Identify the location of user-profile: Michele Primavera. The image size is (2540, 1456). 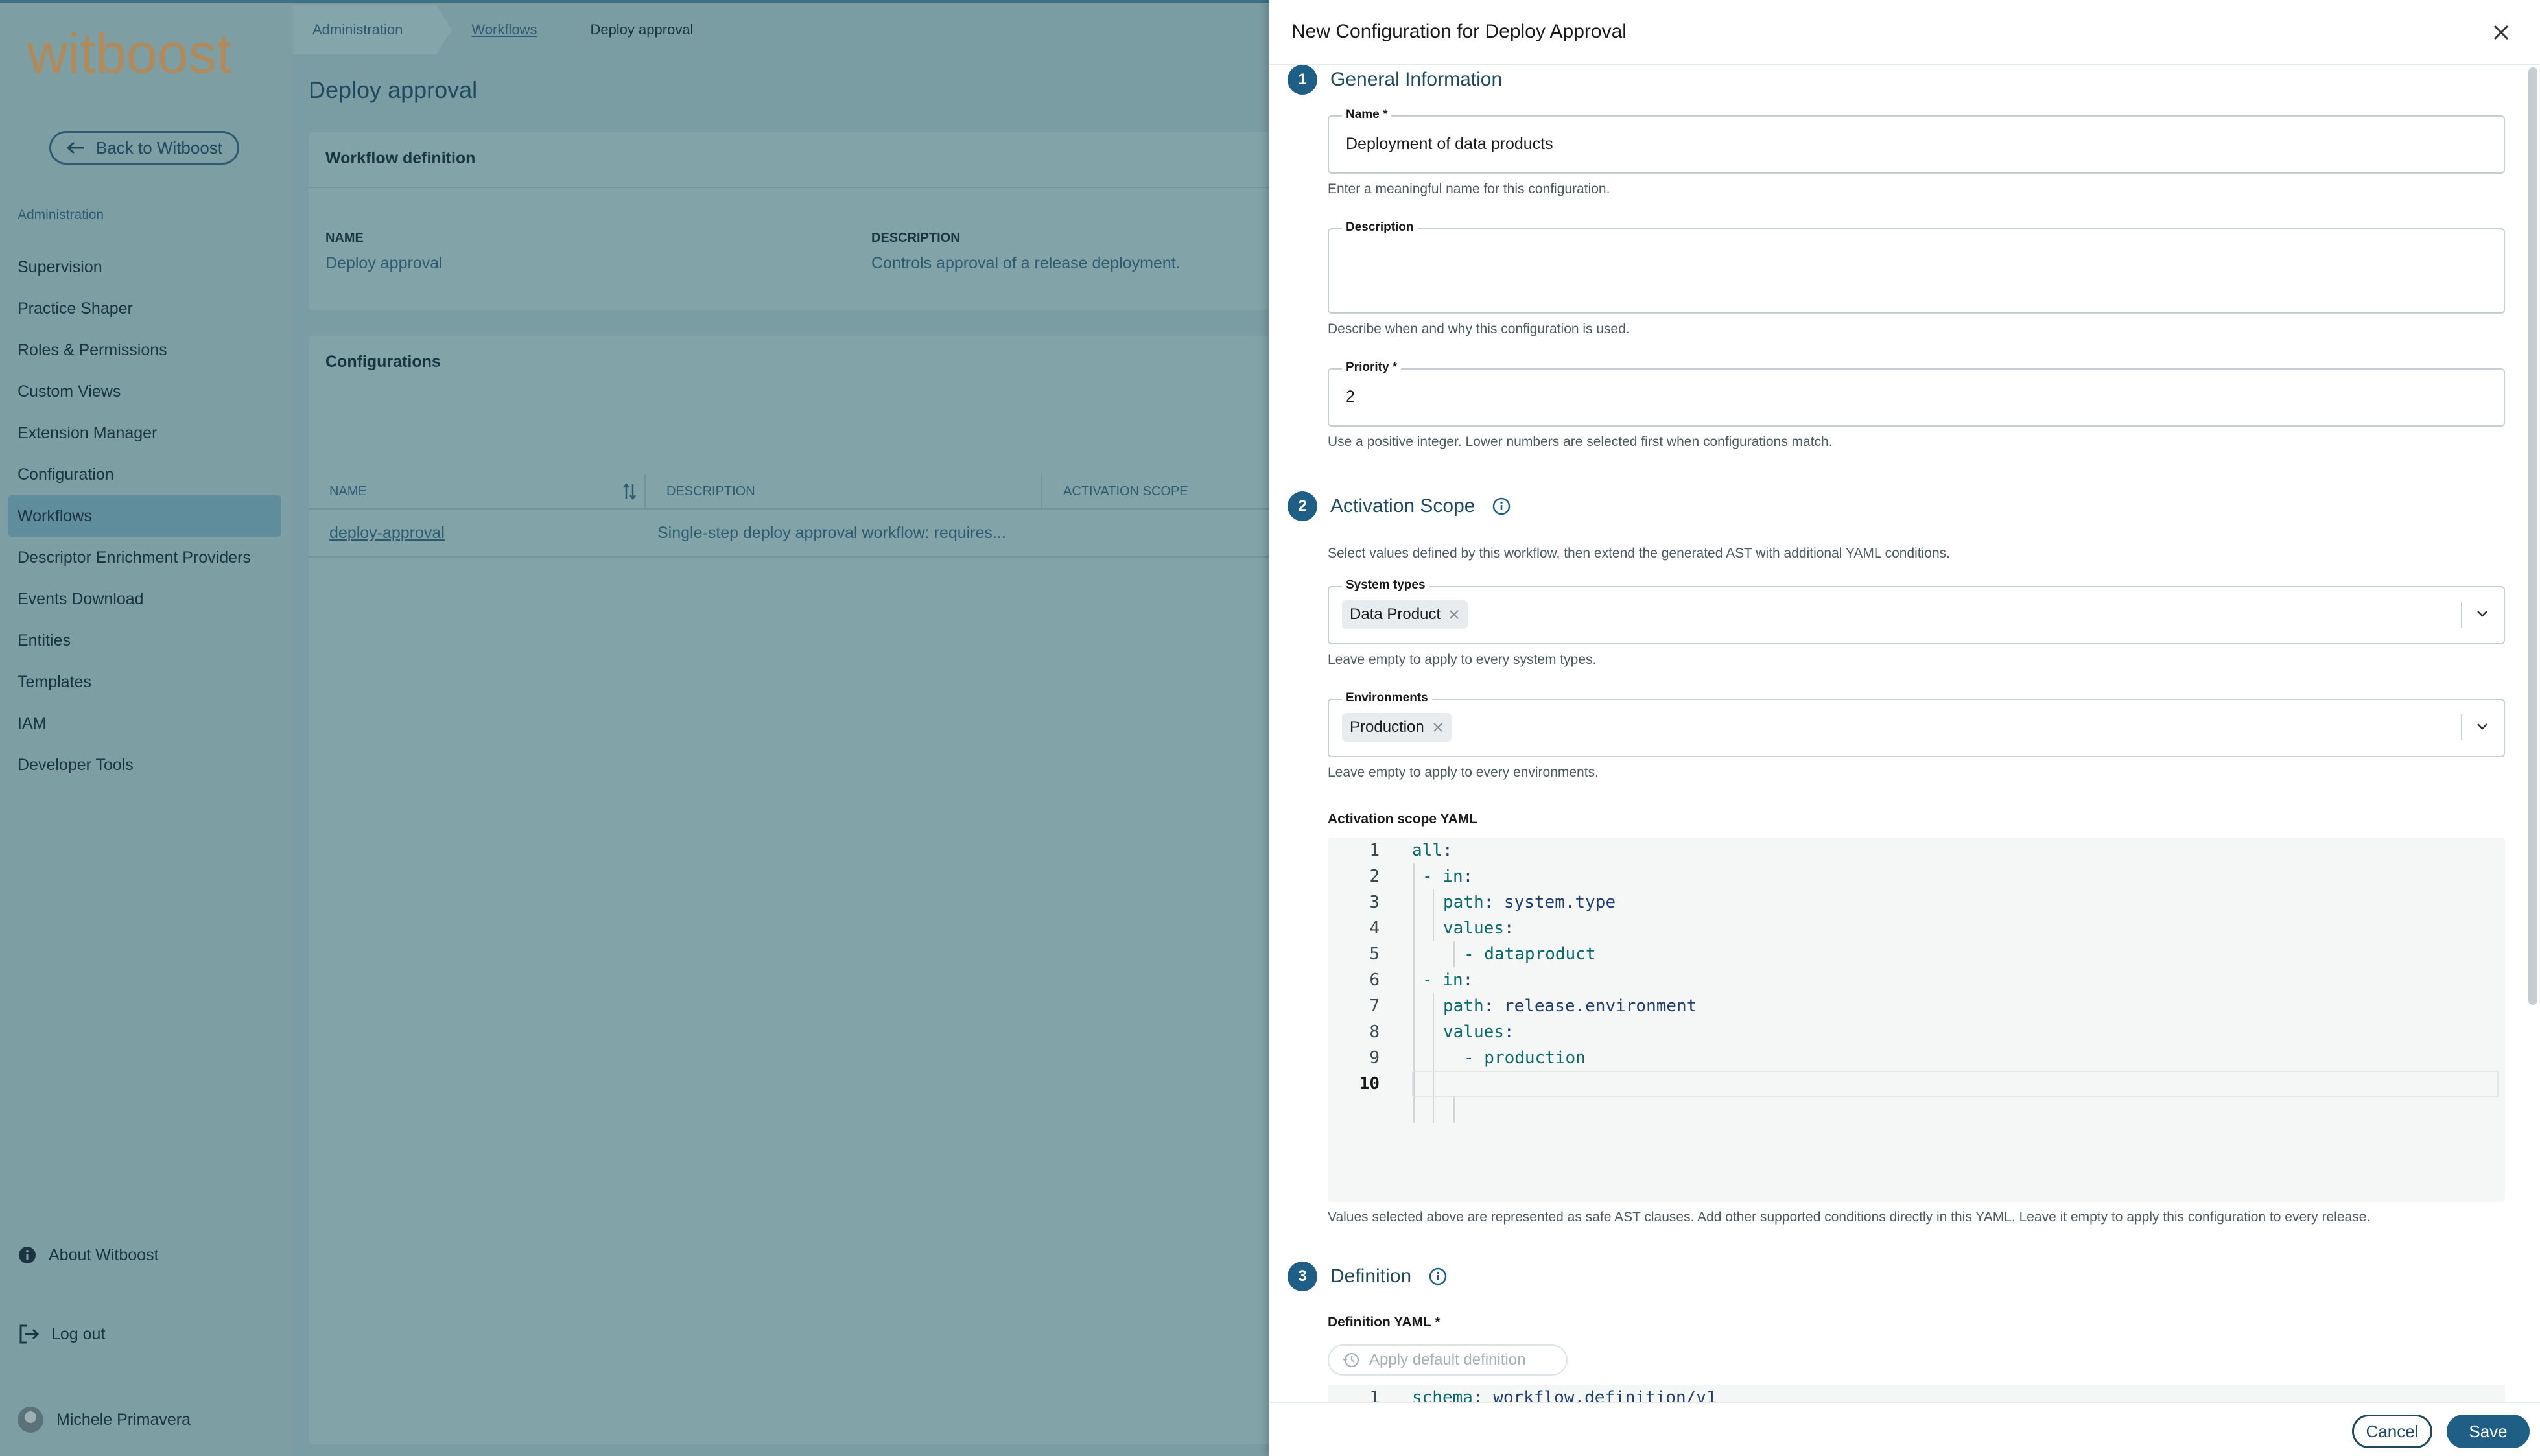
(104, 1420).